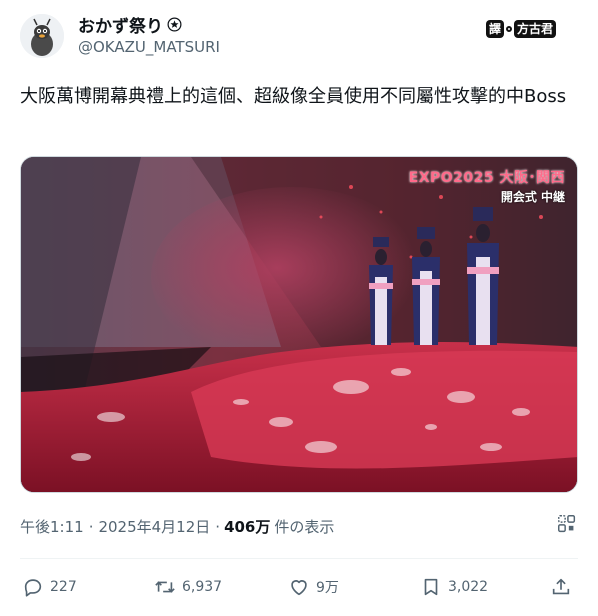 This screenshot has width=598, height=616. I want to click on avatar, so click(42, 36).